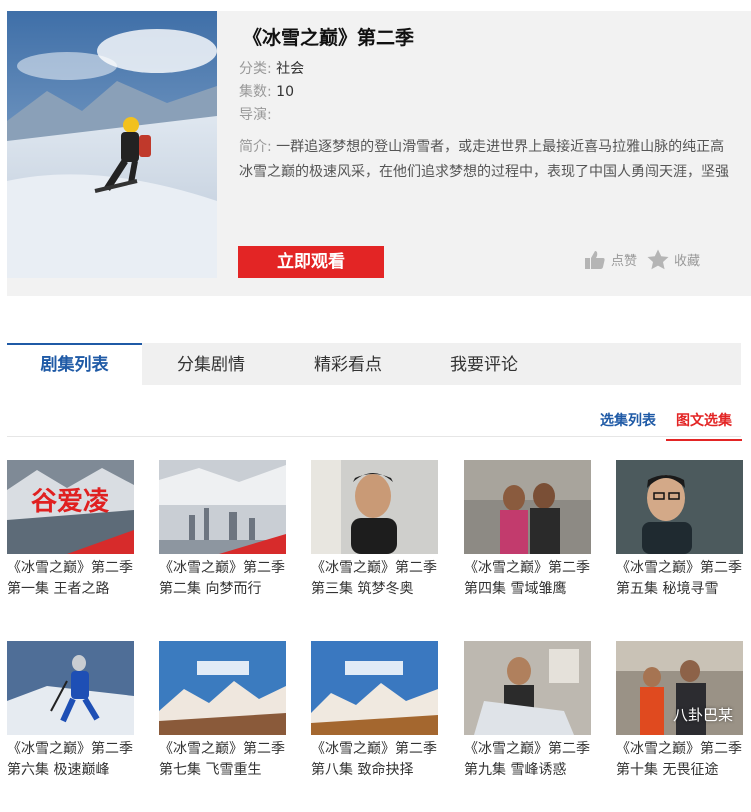 This screenshot has height=812, width=751. What do you see at coordinates (222, 760) in the screenshot?
I see `episode-title: 《冰雪之巅》第二季 第七集 飞雪重生` at bounding box center [222, 760].